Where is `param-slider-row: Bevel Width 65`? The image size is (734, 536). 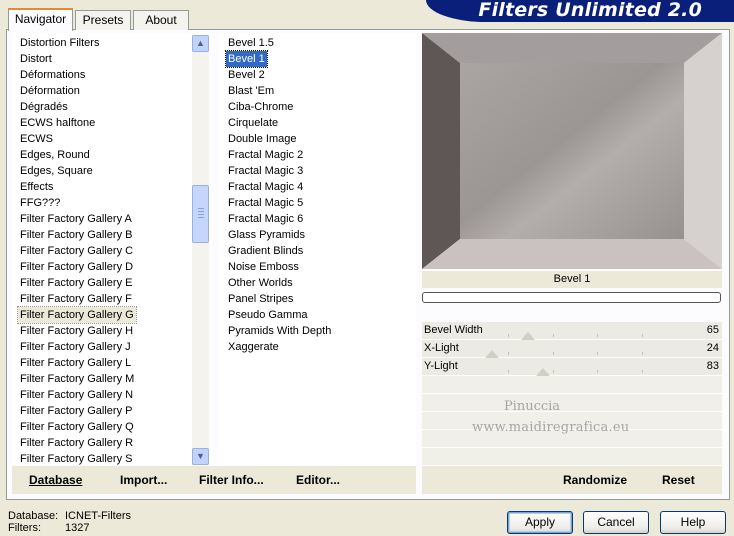
param-slider-row: Bevel Width 65 is located at coordinates (572, 331).